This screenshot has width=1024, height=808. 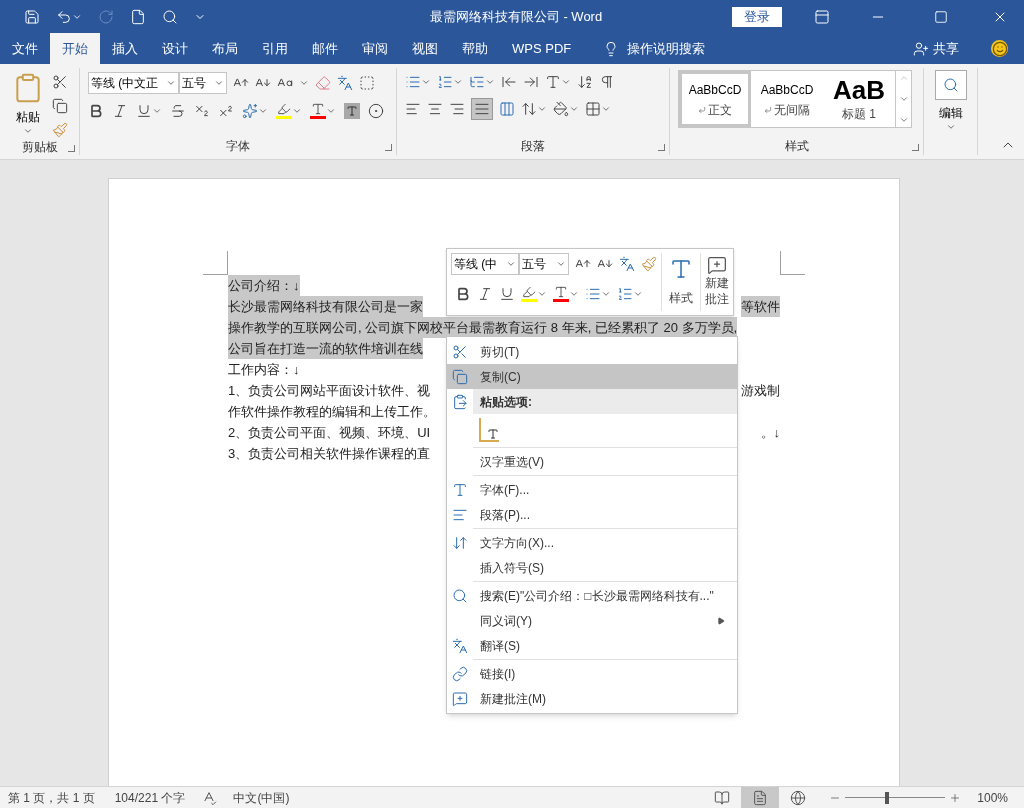 What do you see at coordinates (680, 298) in the screenshot?
I see `styles-button: 样式` at bounding box center [680, 298].